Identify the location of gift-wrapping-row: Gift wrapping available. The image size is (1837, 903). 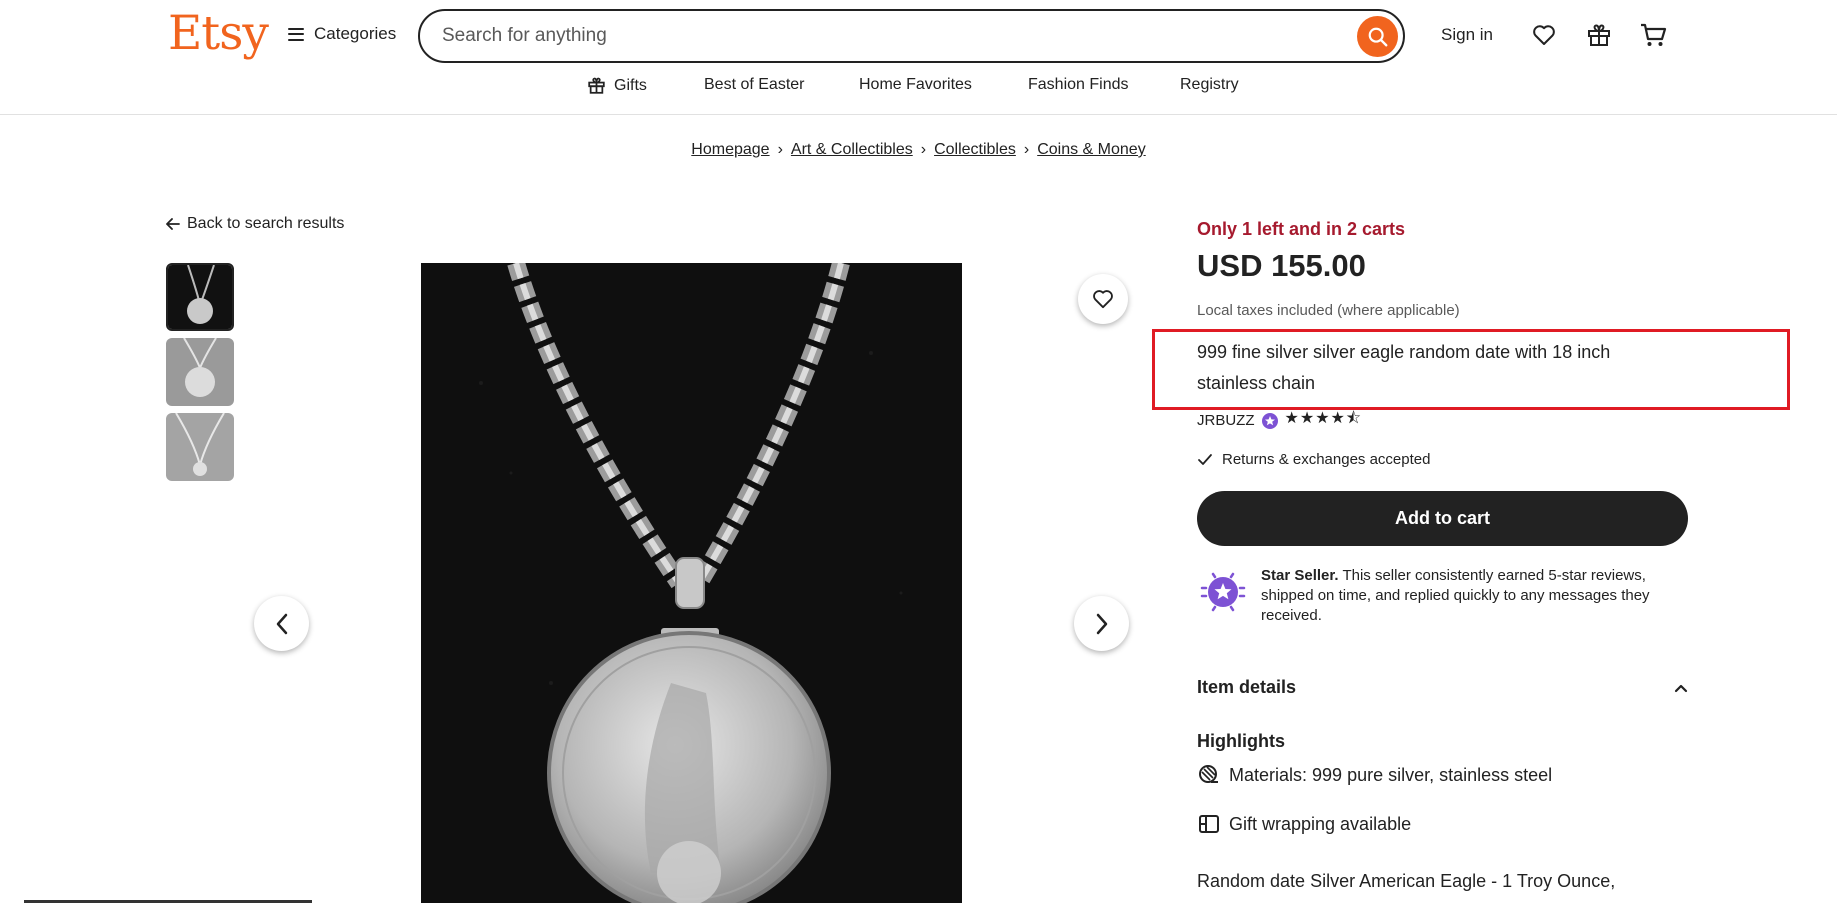
(1304, 824).